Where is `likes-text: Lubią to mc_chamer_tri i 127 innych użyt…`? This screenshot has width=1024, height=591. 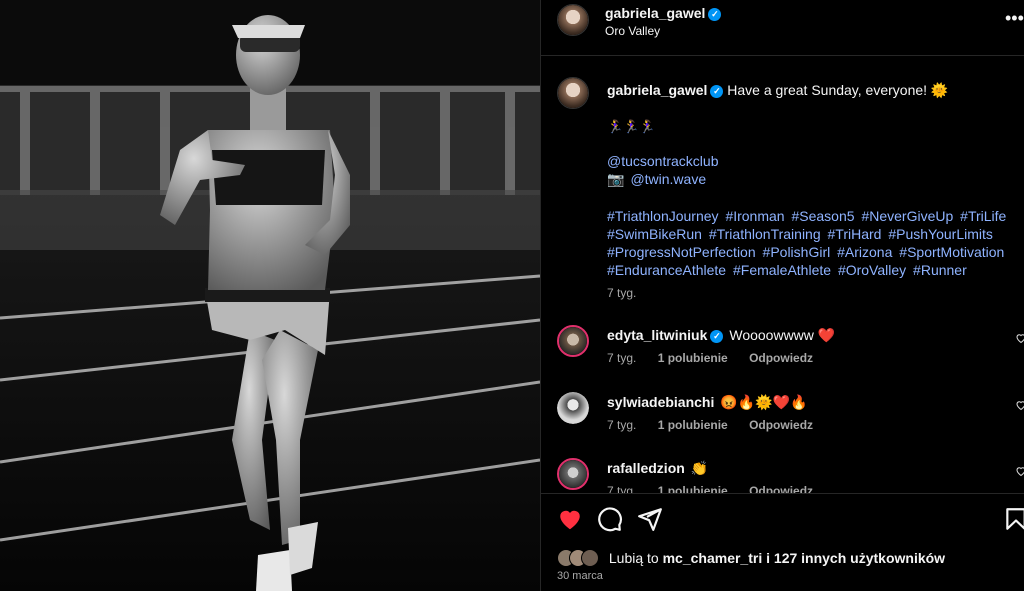
likes-text: Lubią to mc_chamer_tri i 127 innych użyt… is located at coordinates (777, 558).